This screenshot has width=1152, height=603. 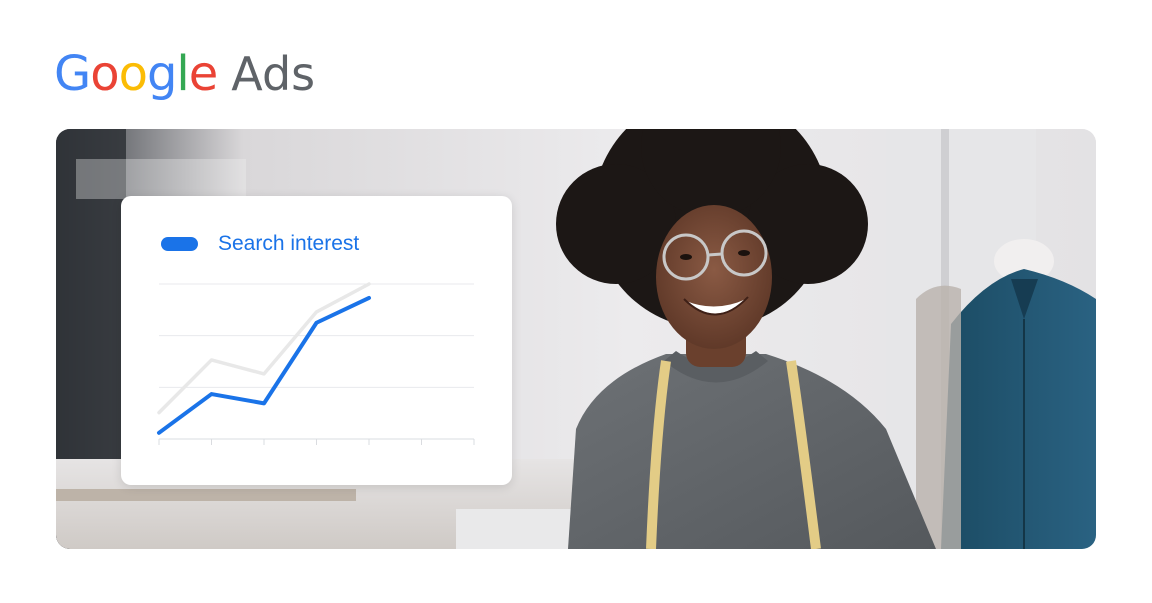 I want to click on logo-letter: e, so click(x=203, y=74).